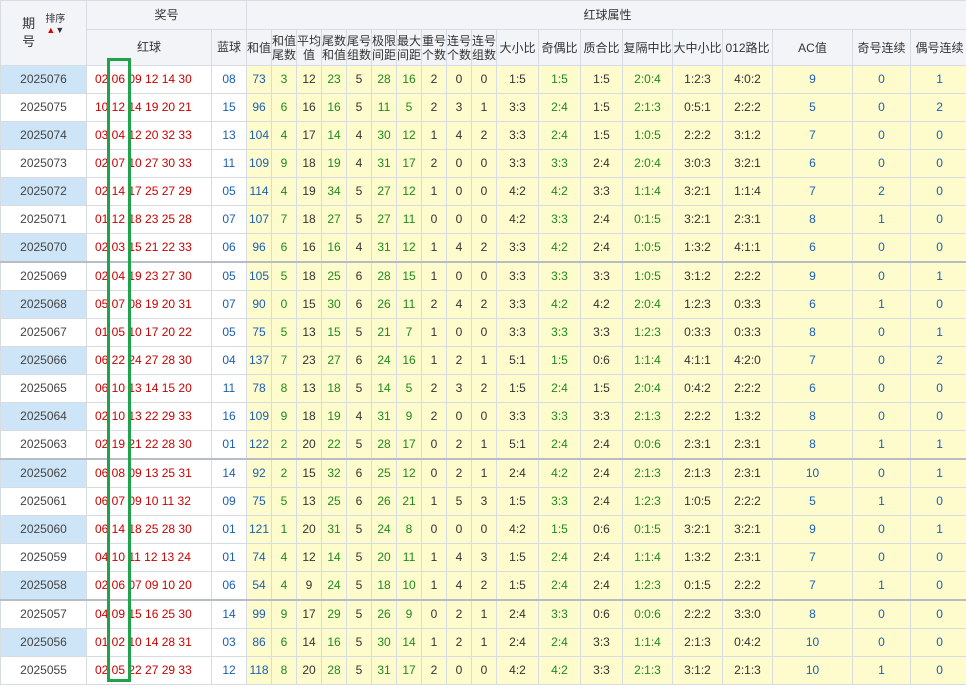 The image size is (966, 688). Describe the element at coordinates (309, 304) in the screenshot. I see `attr-cell: 15` at that location.